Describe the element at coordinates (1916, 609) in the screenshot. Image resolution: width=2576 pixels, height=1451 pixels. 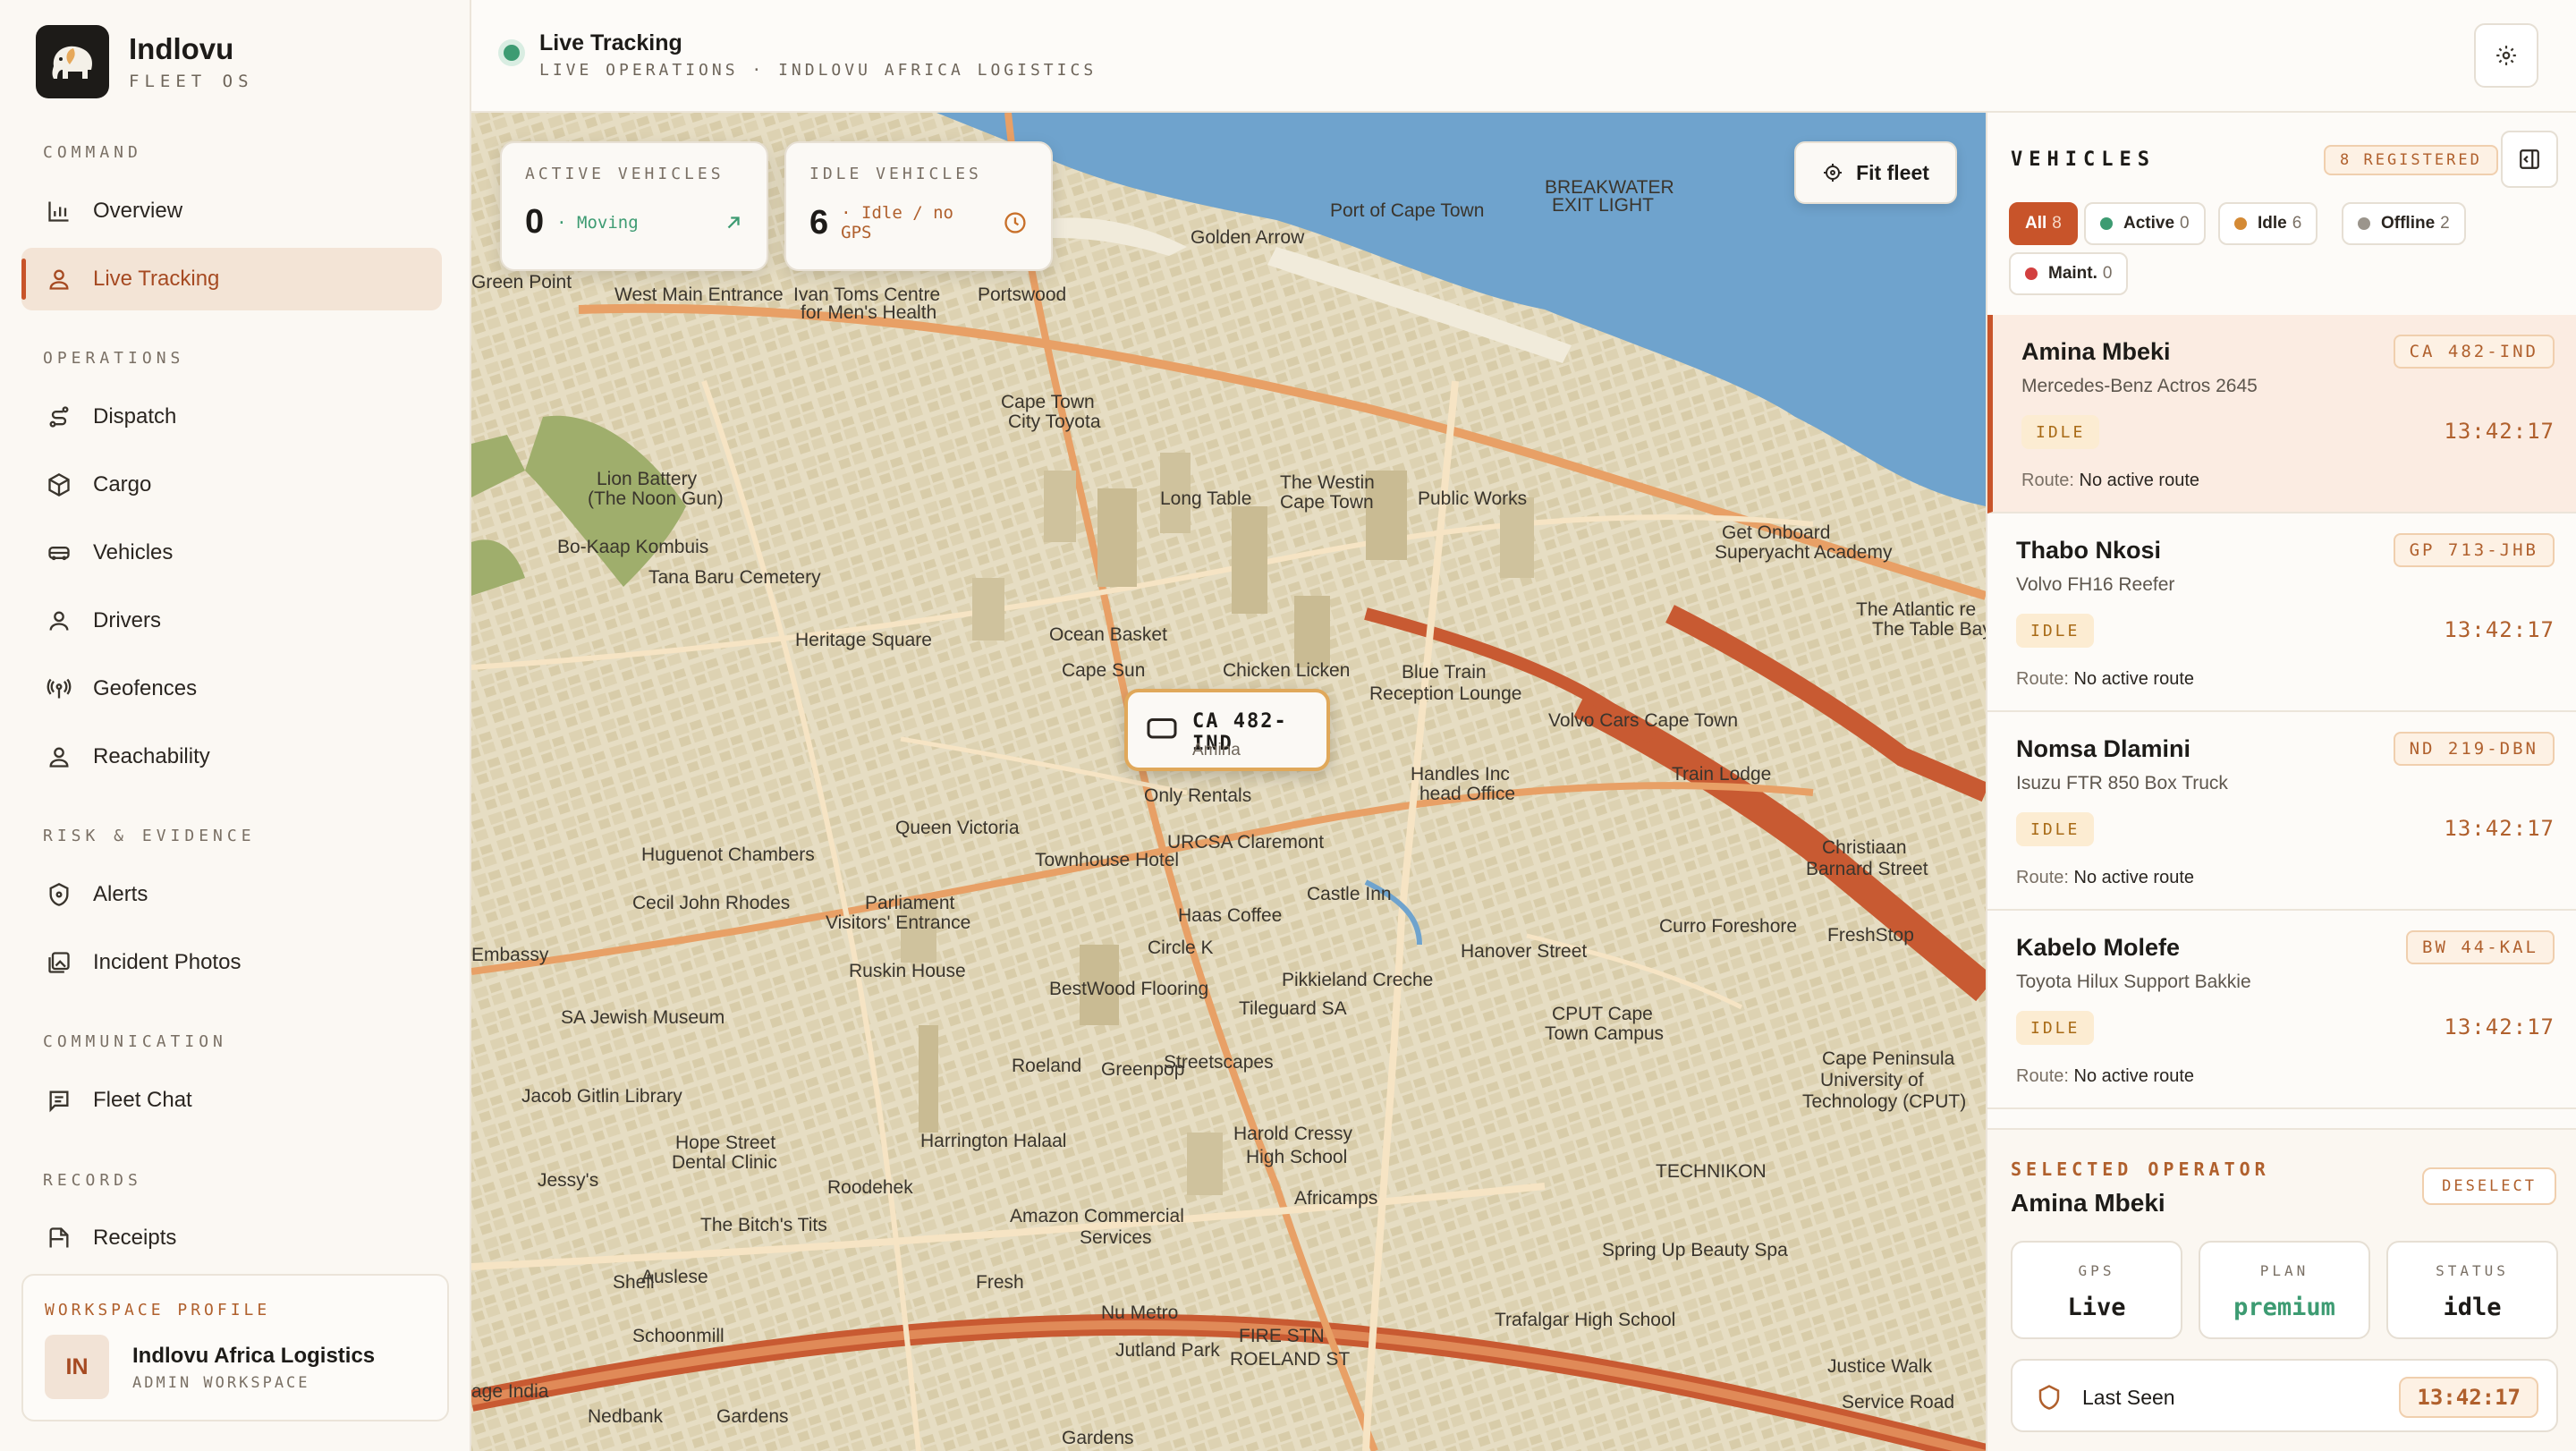
I see `map-label: The Atlantic re` at that location.